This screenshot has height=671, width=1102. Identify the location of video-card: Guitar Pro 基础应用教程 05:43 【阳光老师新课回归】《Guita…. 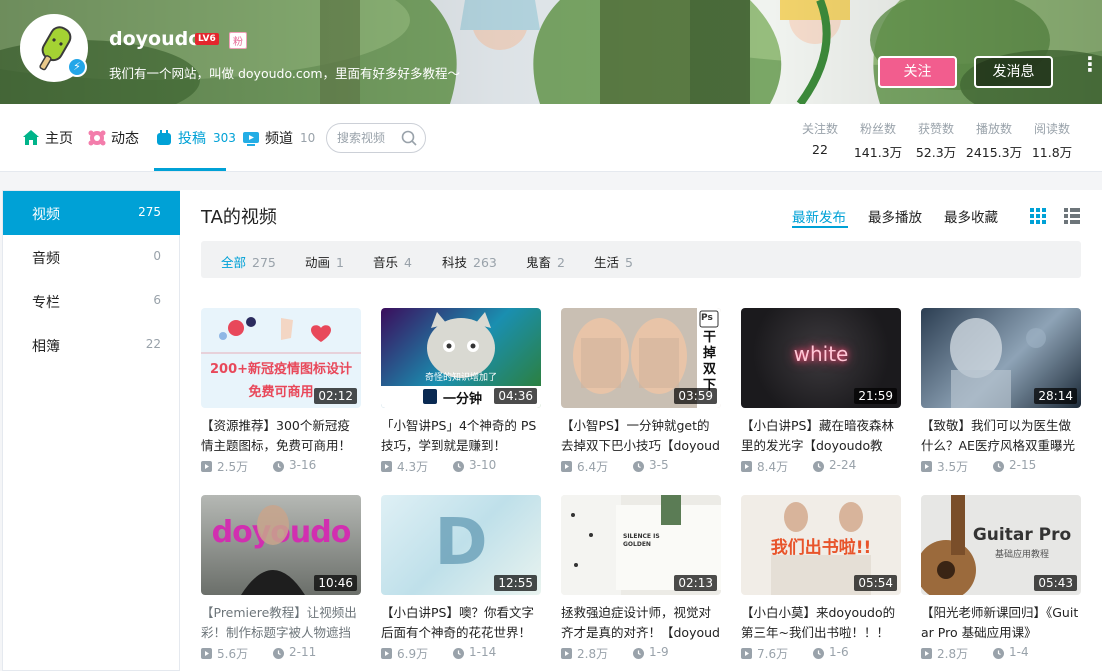
(1001, 579).